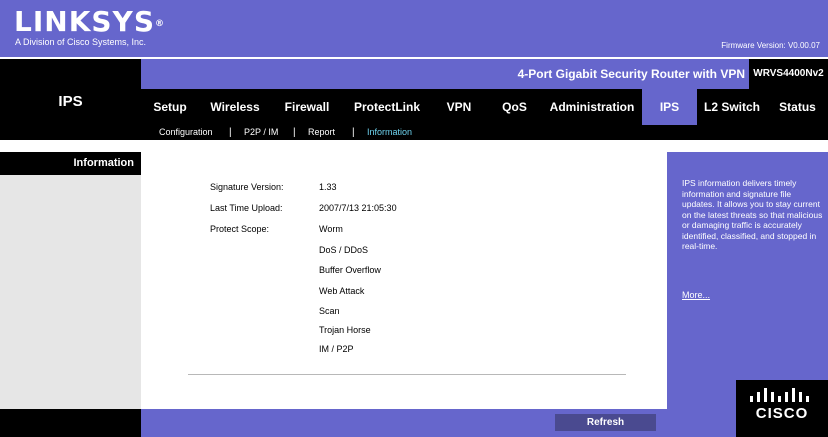 The height and width of the screenshot is (437, 828). Describe the element at coordinates (240, 229) in the screenshot. I see `protect-scope-label: Protect Scope:` at that location.